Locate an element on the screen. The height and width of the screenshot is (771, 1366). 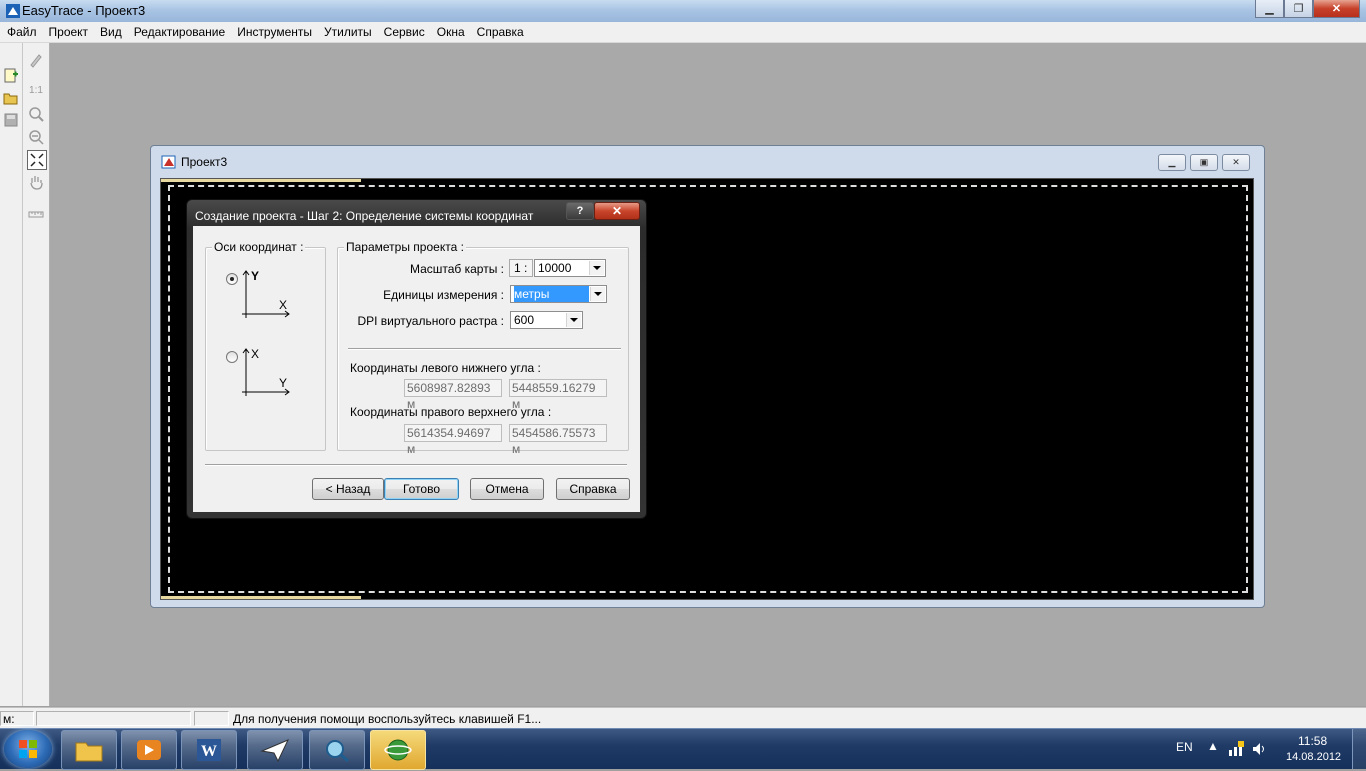
minimize-icon: ▁ is located at coordinates (1172, 162).